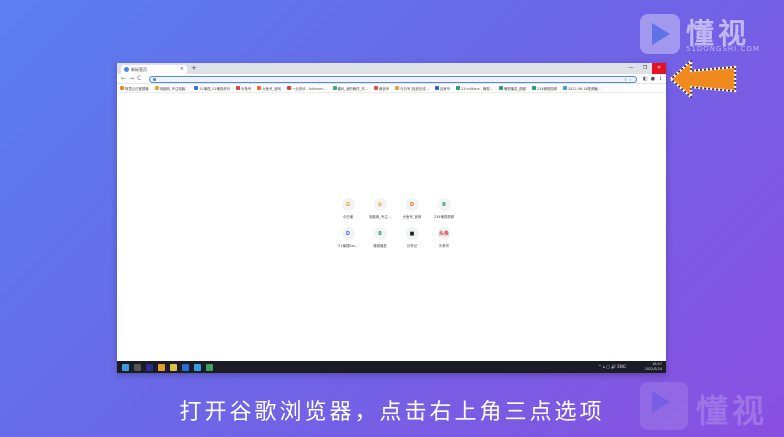 The width and height of the screenshot is (784, 437). I want to click on tab-close-icon: ×, so click(182, 69).